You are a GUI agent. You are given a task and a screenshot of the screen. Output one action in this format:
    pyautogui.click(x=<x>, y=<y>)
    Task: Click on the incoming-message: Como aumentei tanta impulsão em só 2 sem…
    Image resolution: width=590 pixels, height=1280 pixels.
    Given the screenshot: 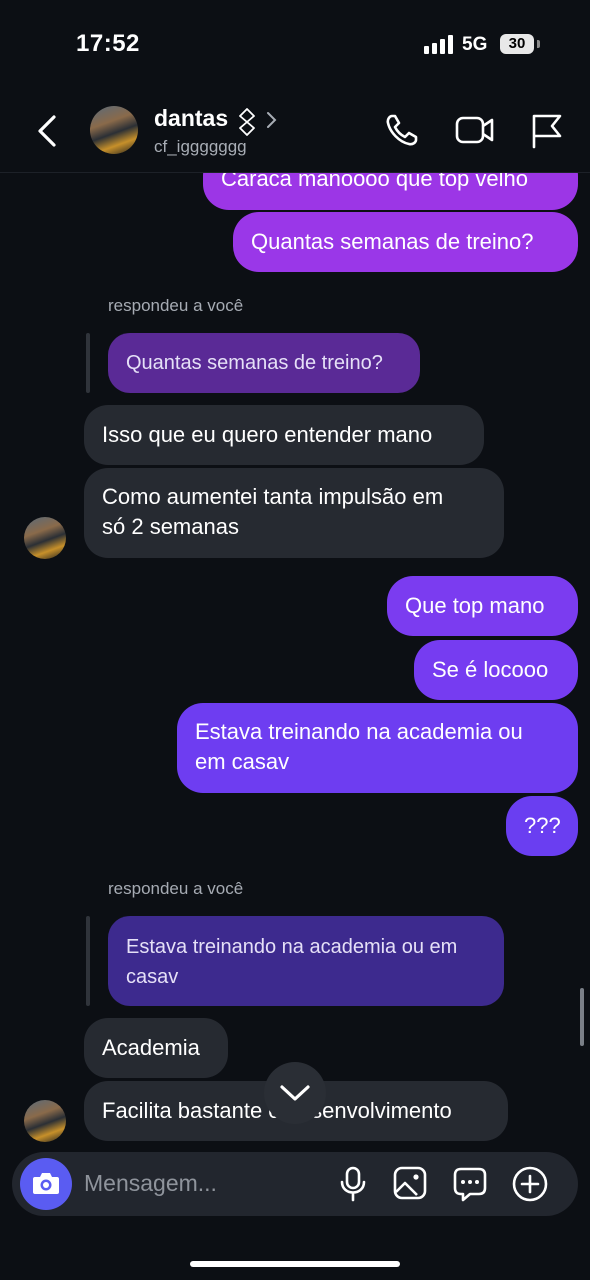 What is the action you would take?
    pyautogui.click(x=294, y=513)
    